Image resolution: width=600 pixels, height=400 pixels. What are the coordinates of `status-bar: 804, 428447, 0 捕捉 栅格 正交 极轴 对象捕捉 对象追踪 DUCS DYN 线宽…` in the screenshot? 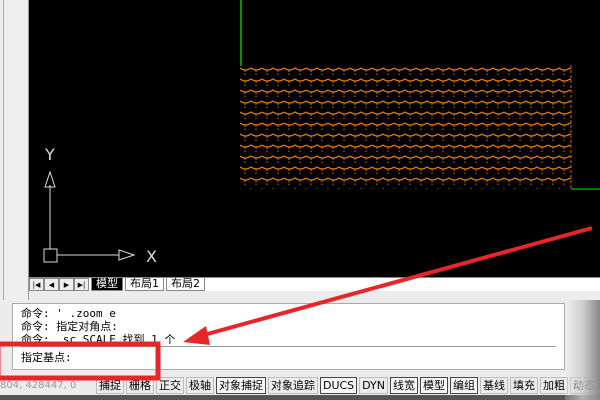 It's located at (300, 385).